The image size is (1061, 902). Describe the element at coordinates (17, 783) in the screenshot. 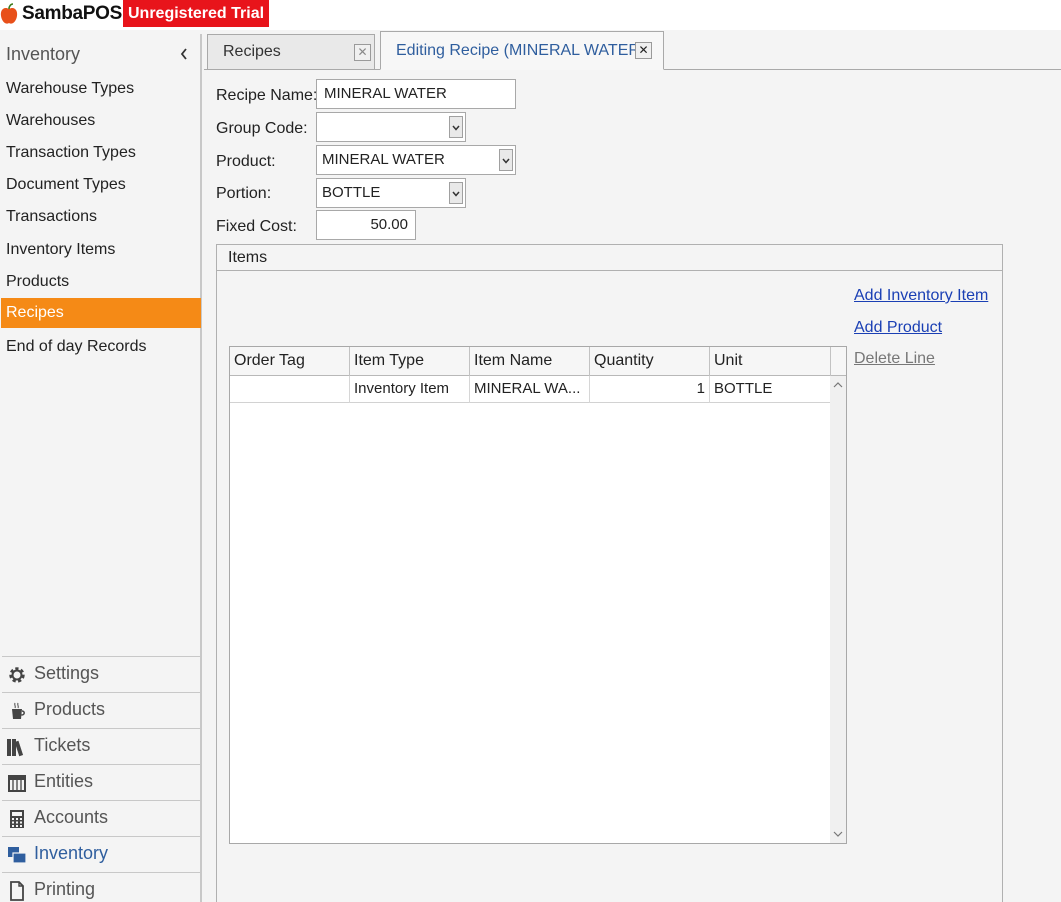

I see `table-icon` at that location.